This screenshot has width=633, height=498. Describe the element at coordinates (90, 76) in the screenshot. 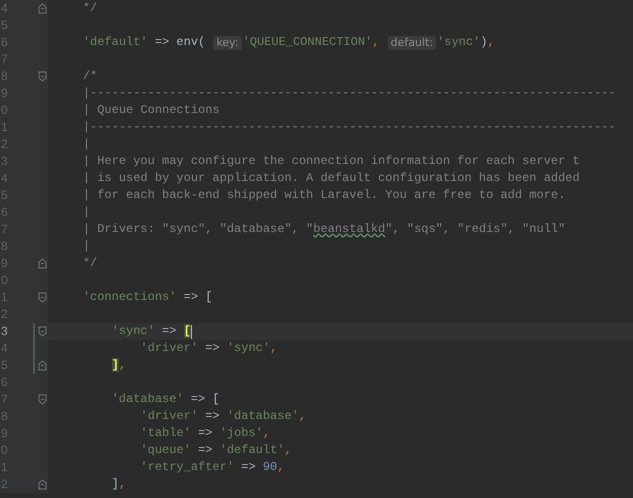

I see `code-line: /*` at that location.